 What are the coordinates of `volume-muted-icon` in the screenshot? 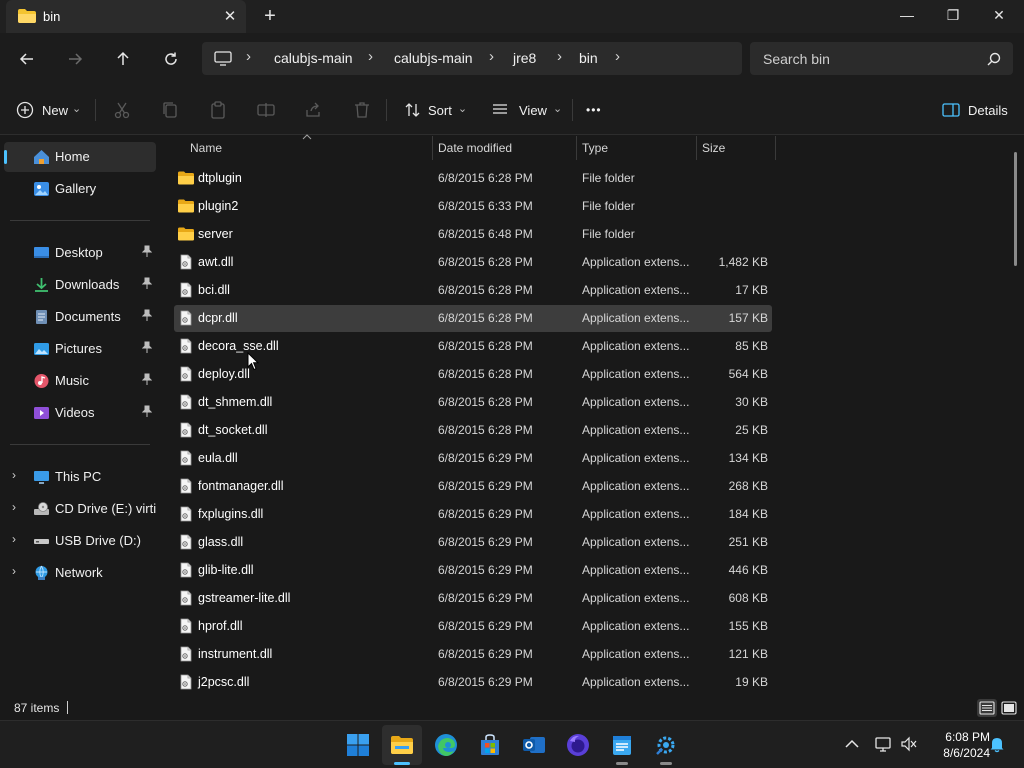 It's located at (909, 744).